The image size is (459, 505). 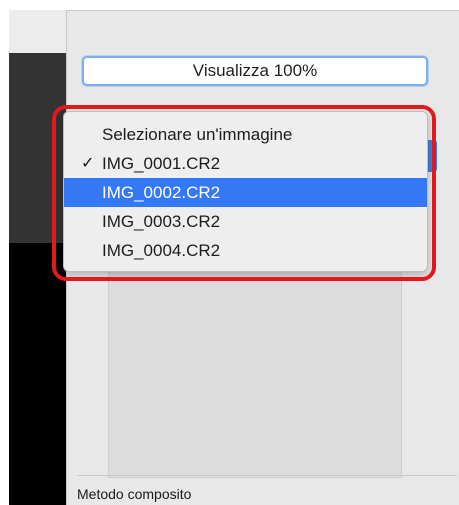 What do you see at coordinates (245, 250) in the screenshot?
I see `menu-item-img-0004: IMG_0004.CR2` at bounding box center [245, 250].